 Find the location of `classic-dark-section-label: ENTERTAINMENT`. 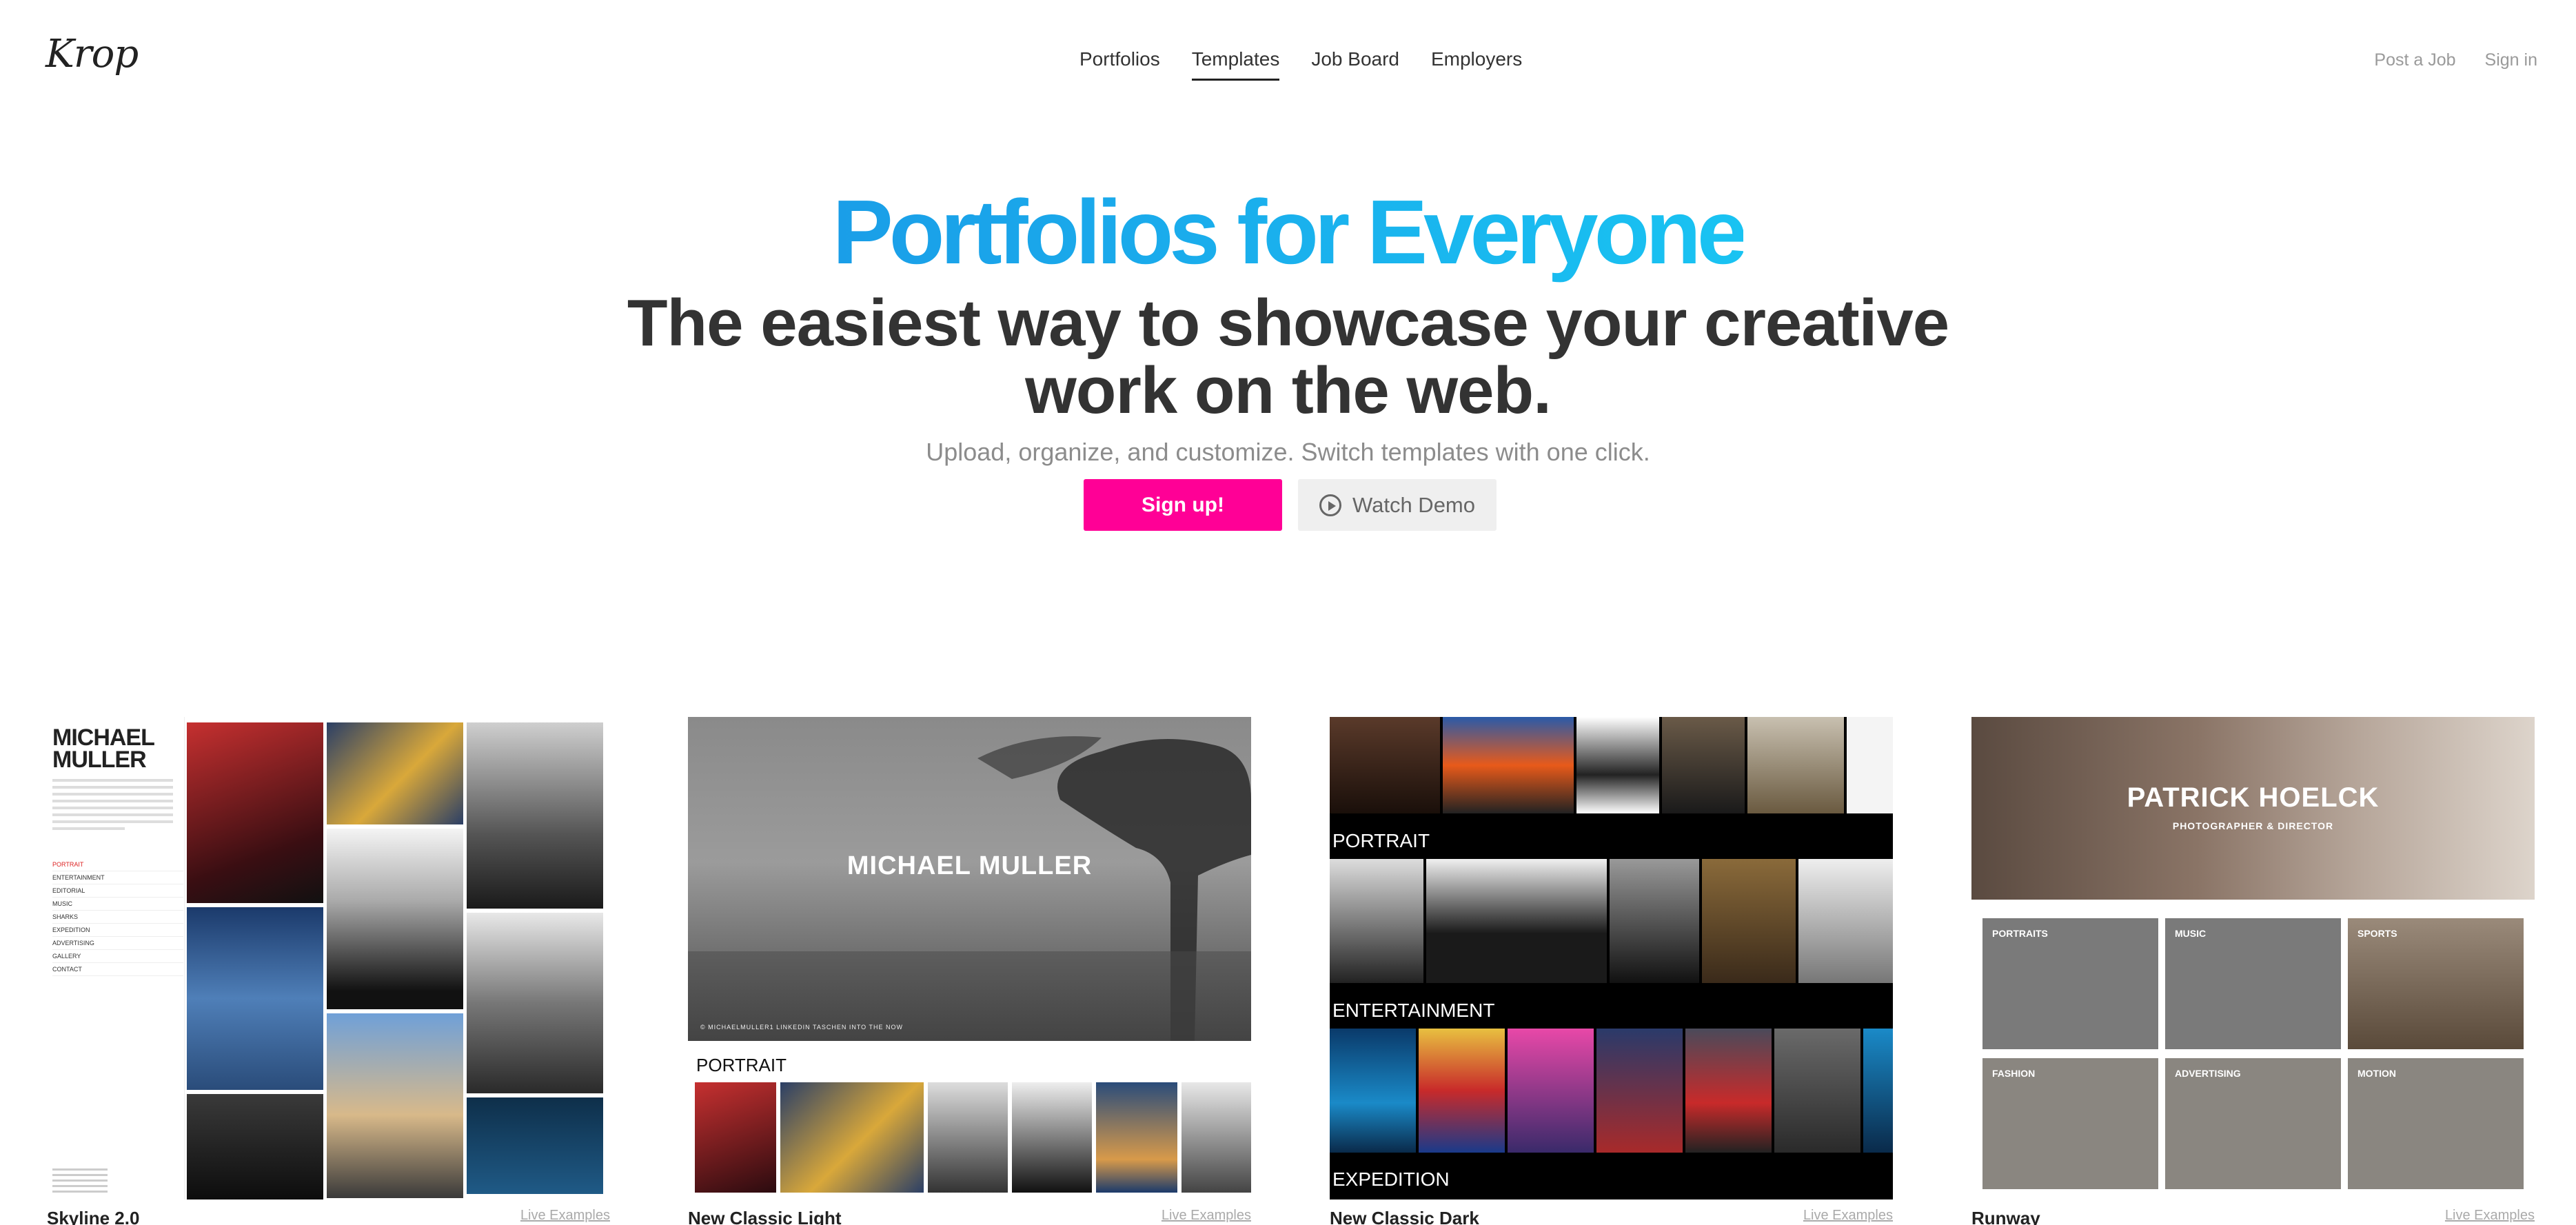

classic-dark-section-label: ENTERTAINMENT is located at coordinates (1413, 1010).